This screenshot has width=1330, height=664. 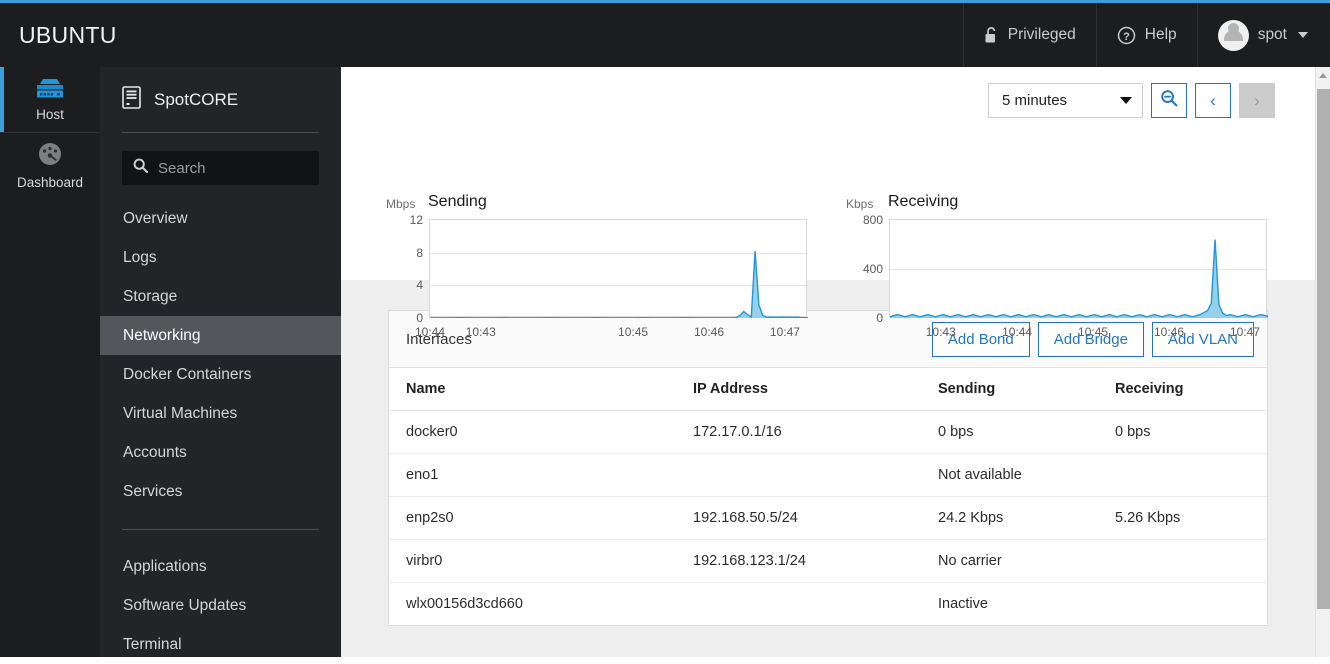 What do you see at coordinates (1233, 35) in the screenshot?
I see `avatar-icon` at bounding box center [1233, 35].